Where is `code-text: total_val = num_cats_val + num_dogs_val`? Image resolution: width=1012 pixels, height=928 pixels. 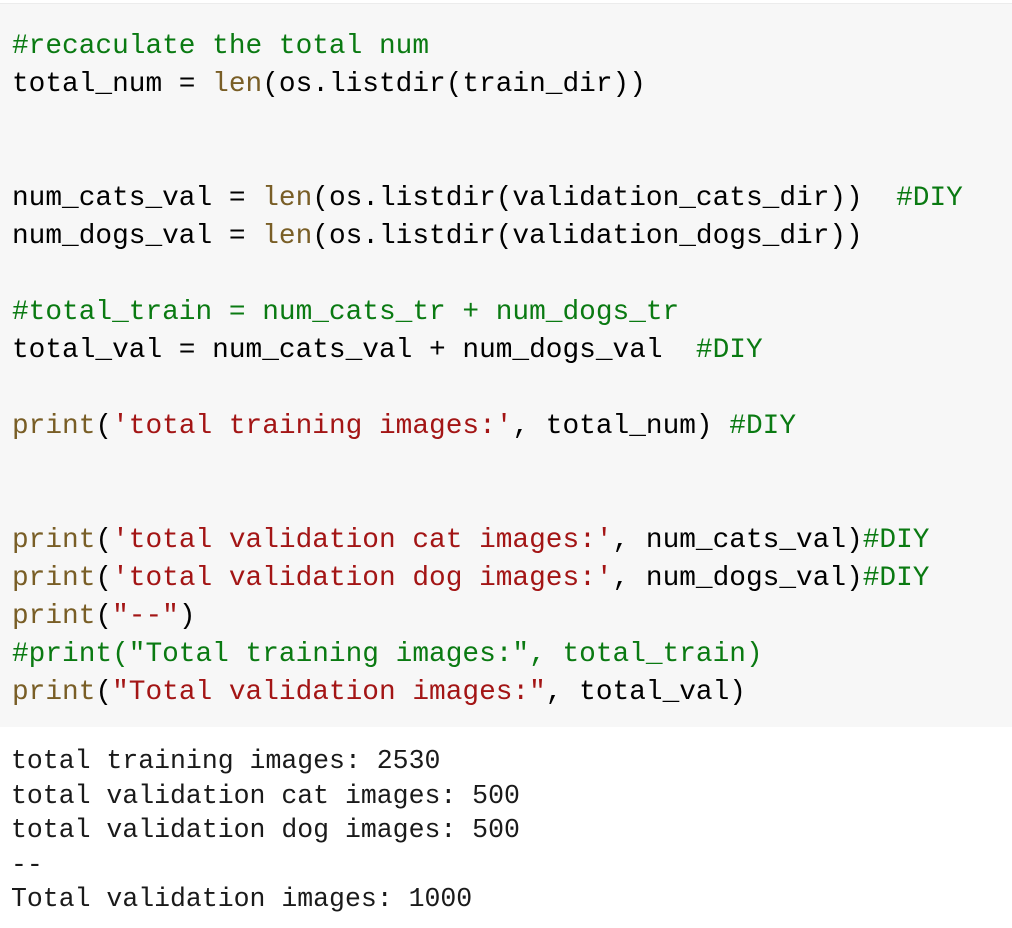 code-text: total_val = num_cats_val + num_dogs_val is located at coordinates (354, 350).